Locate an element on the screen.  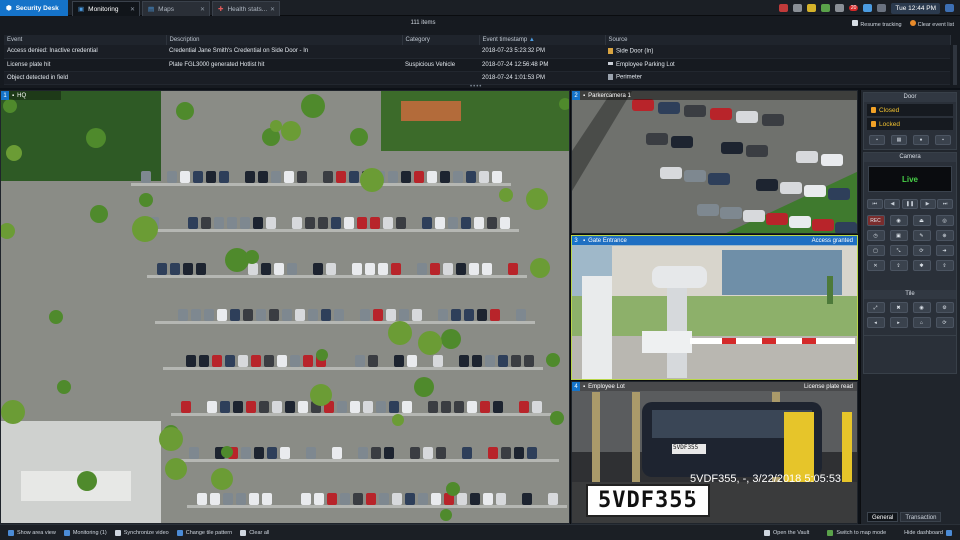
camera-widget-title: Camera is located at coordinates (910, 157).